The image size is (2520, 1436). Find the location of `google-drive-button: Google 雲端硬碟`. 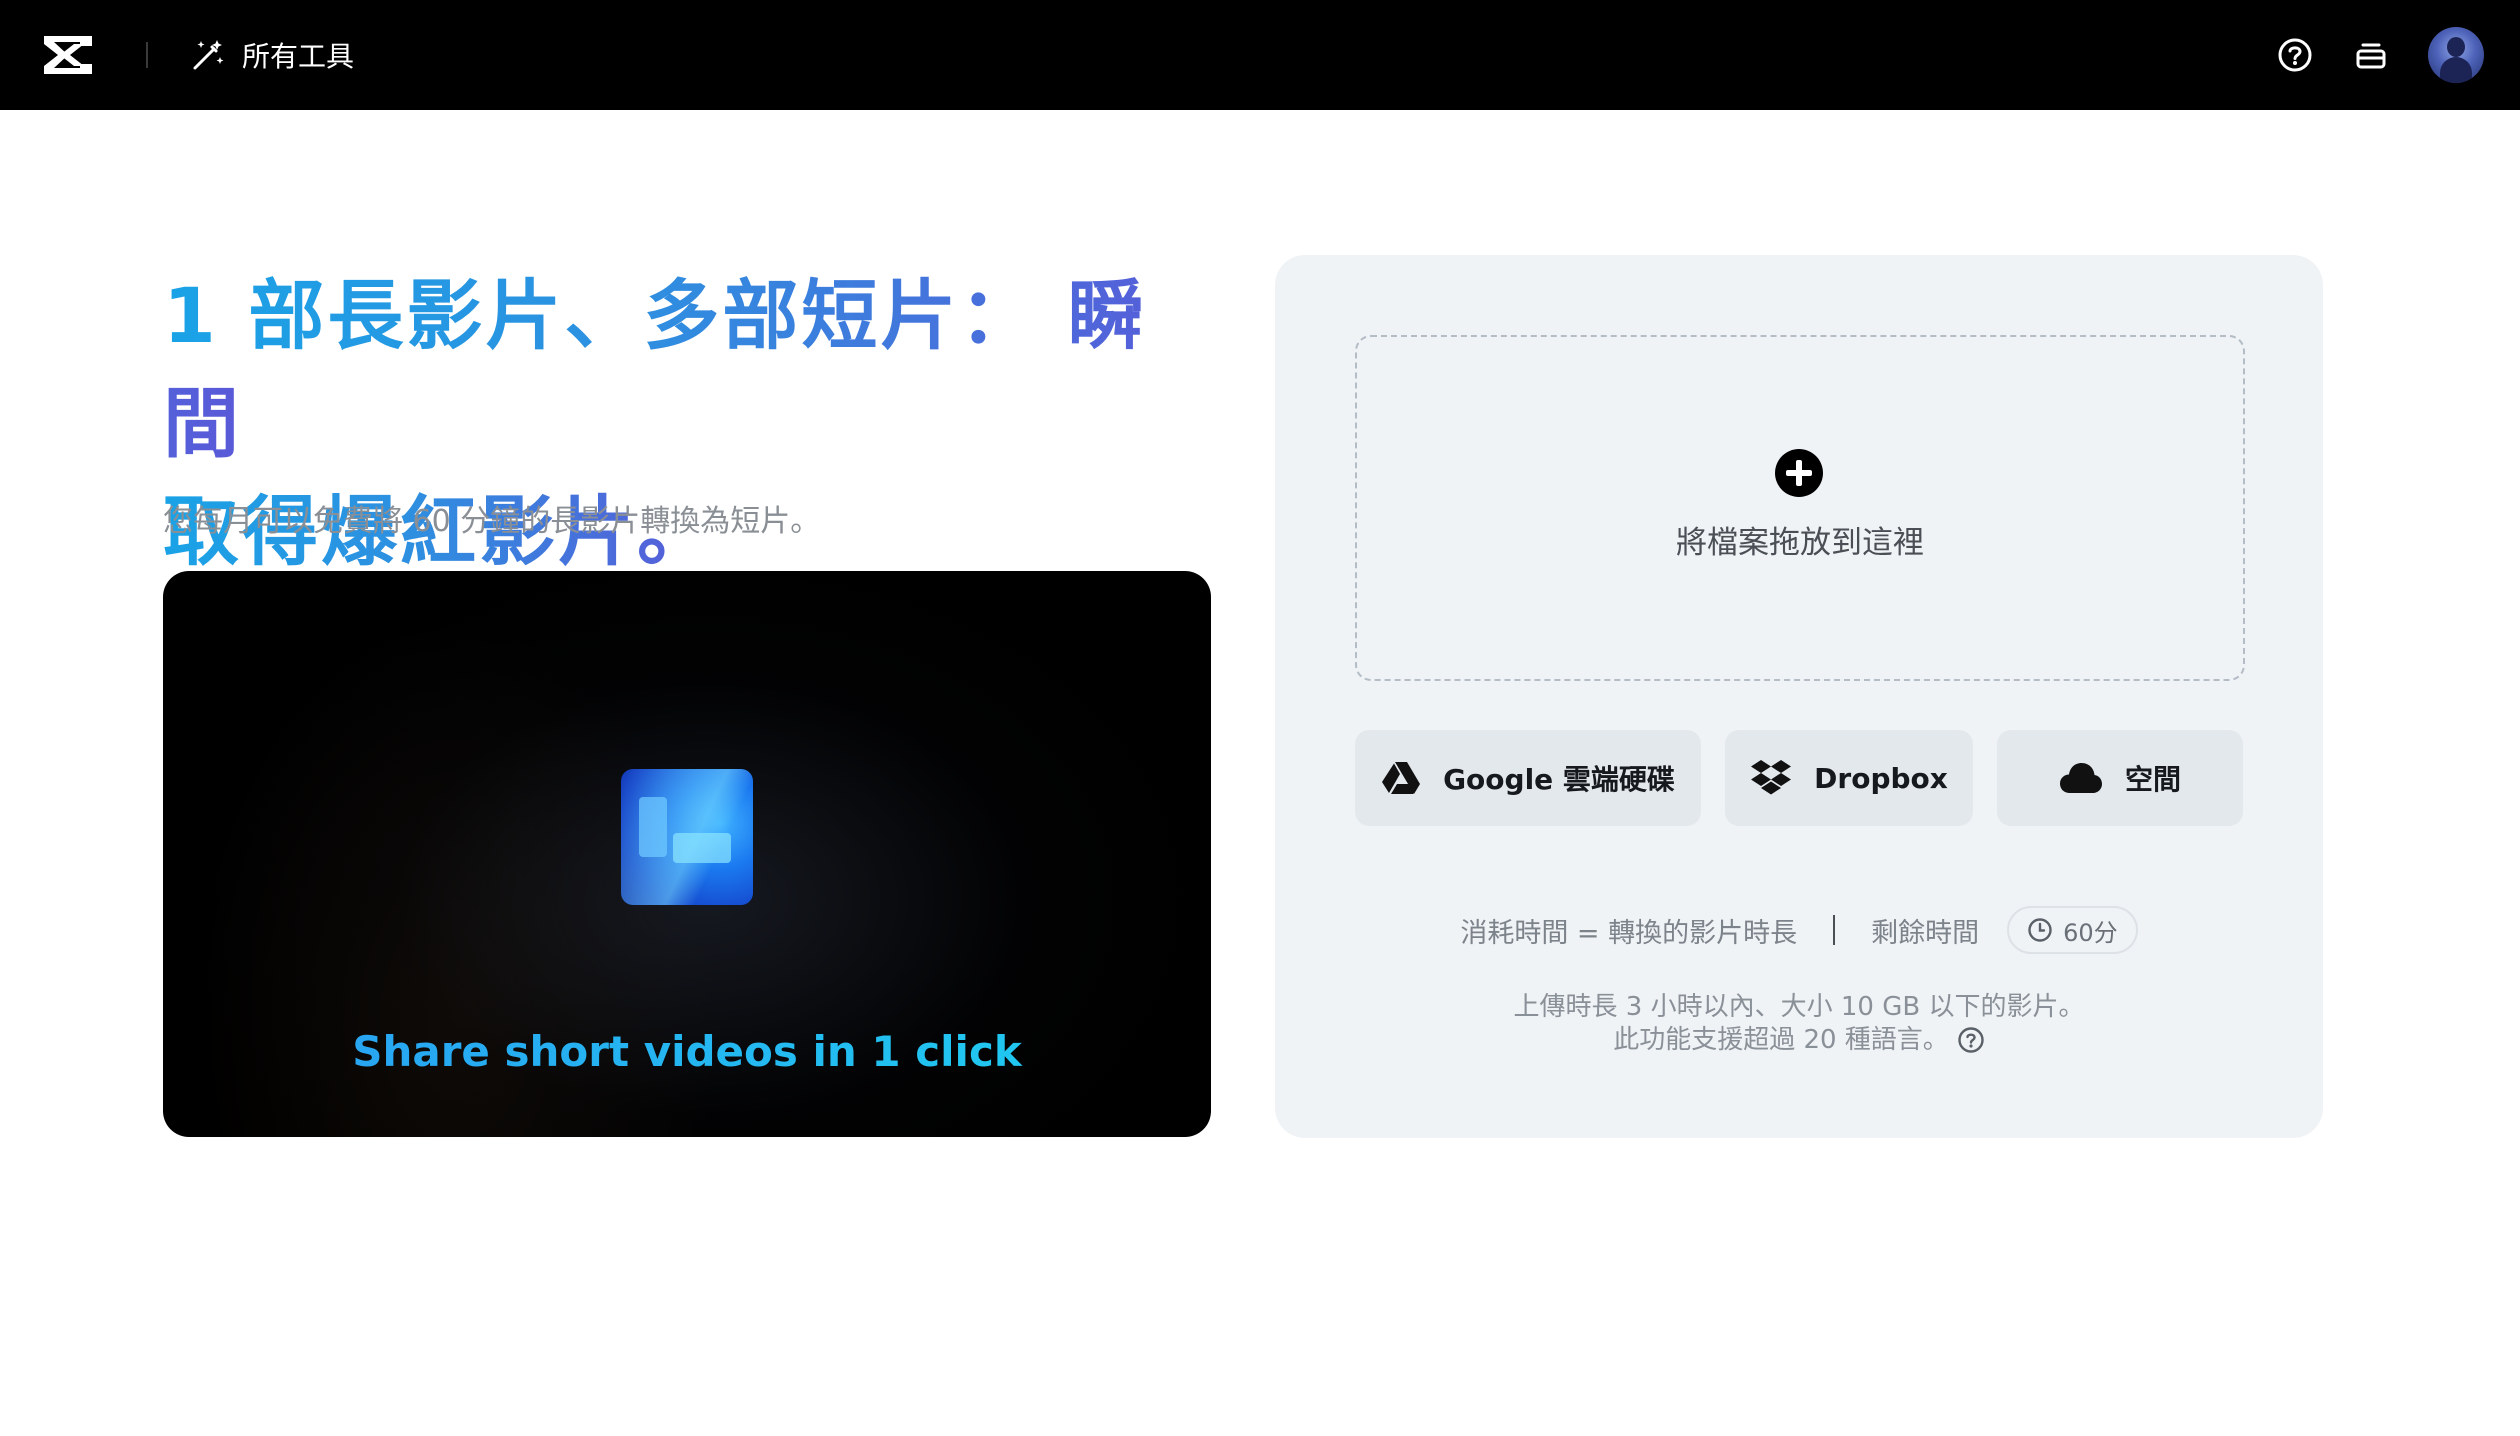

google-drive-button: Google 雲端硬碟 is located at coordinates (1528, 778).